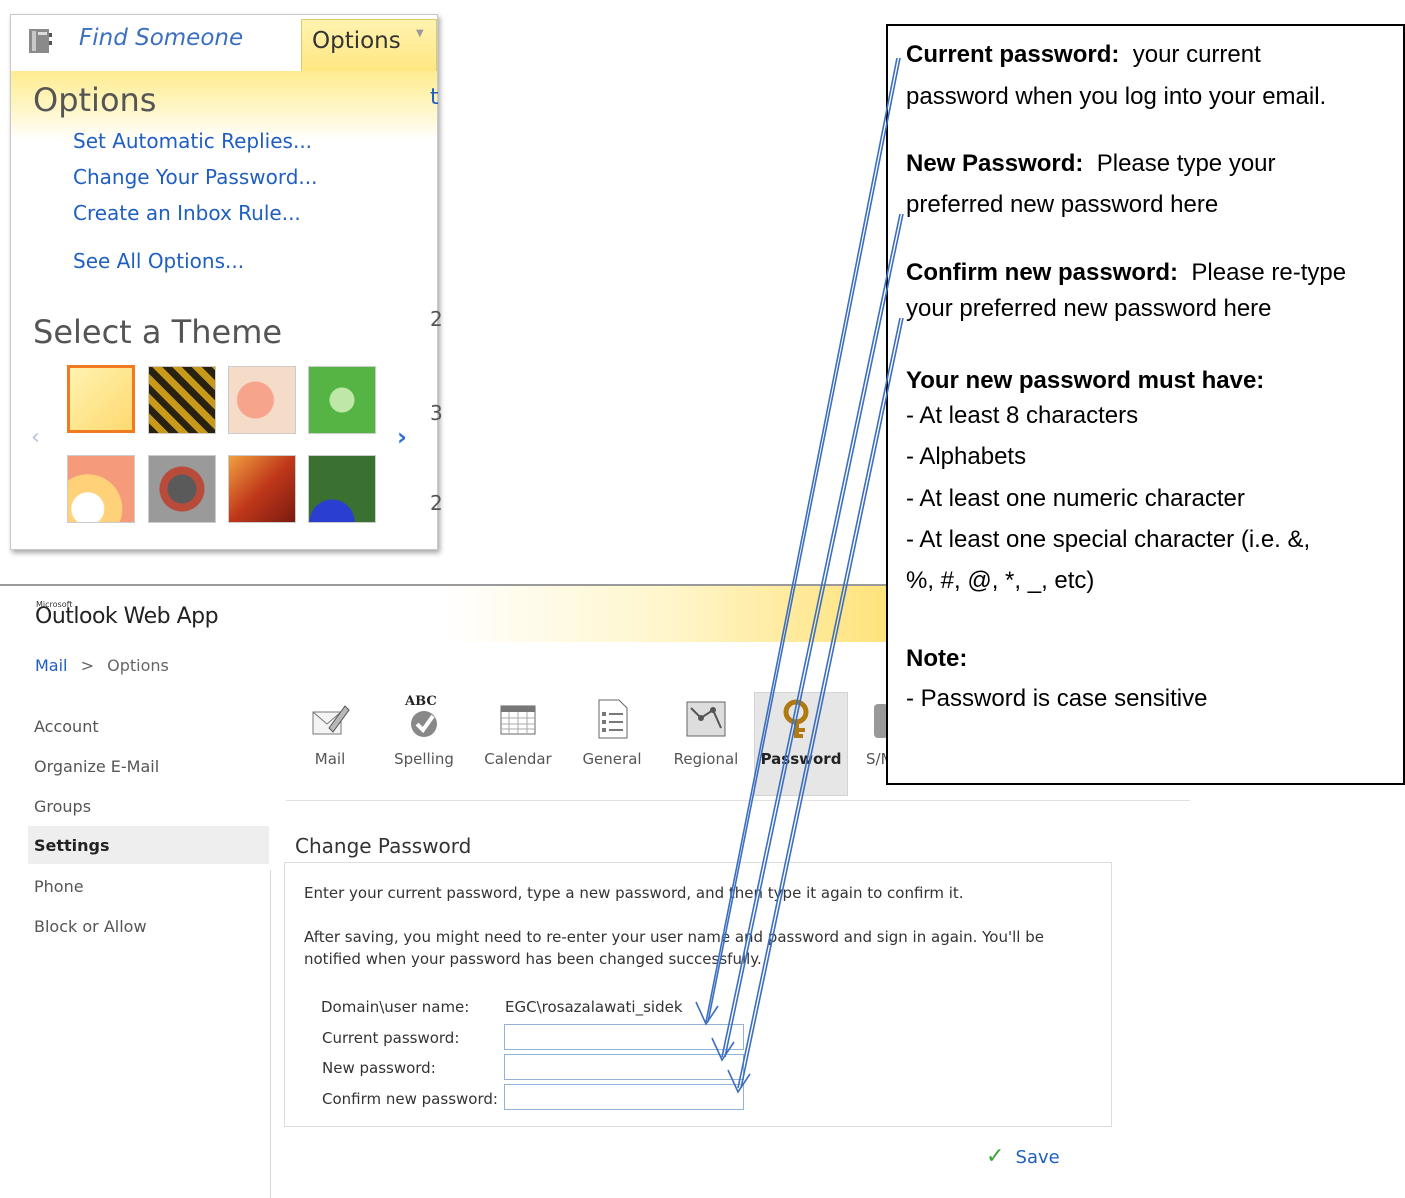  What do you see at coordinates (1075, 498) in the screenshot?
I see `annotation-rule: - At least one numeric character` at bounding box center [1075, 498].